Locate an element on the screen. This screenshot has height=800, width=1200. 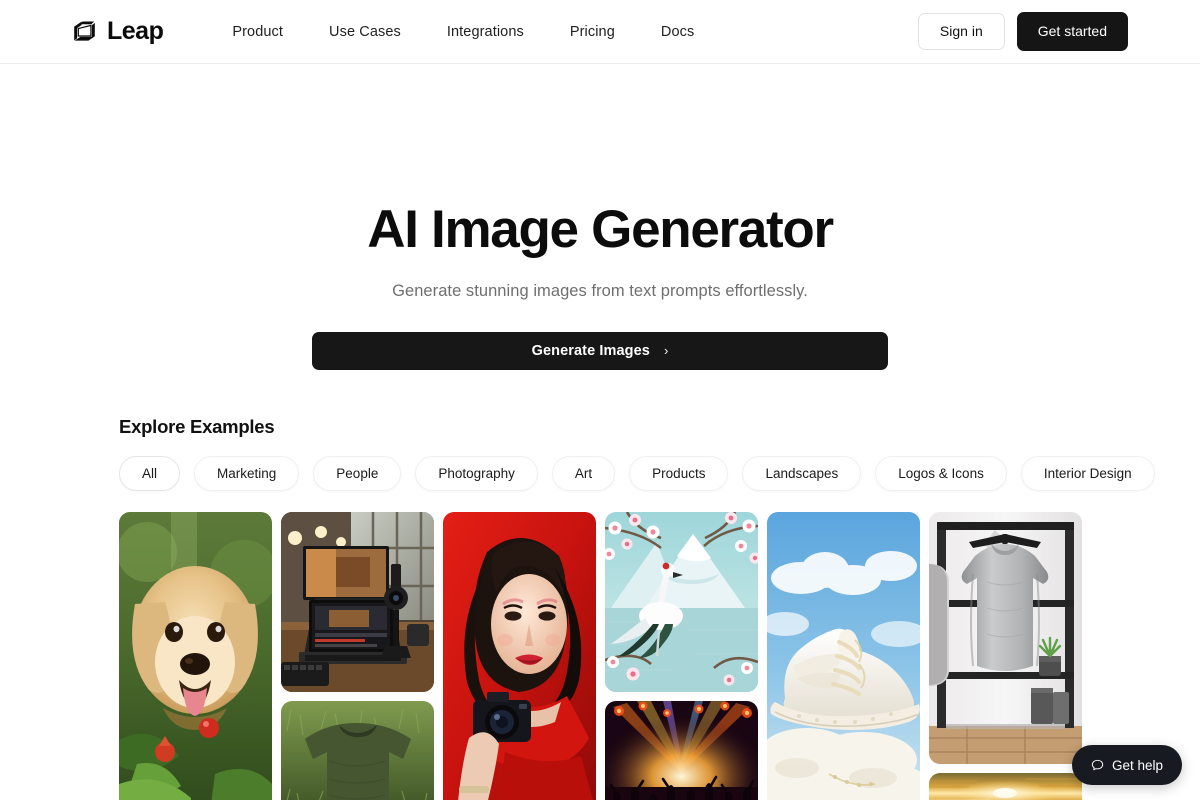
cube-logo-icon is located at coordinates (85, 32).